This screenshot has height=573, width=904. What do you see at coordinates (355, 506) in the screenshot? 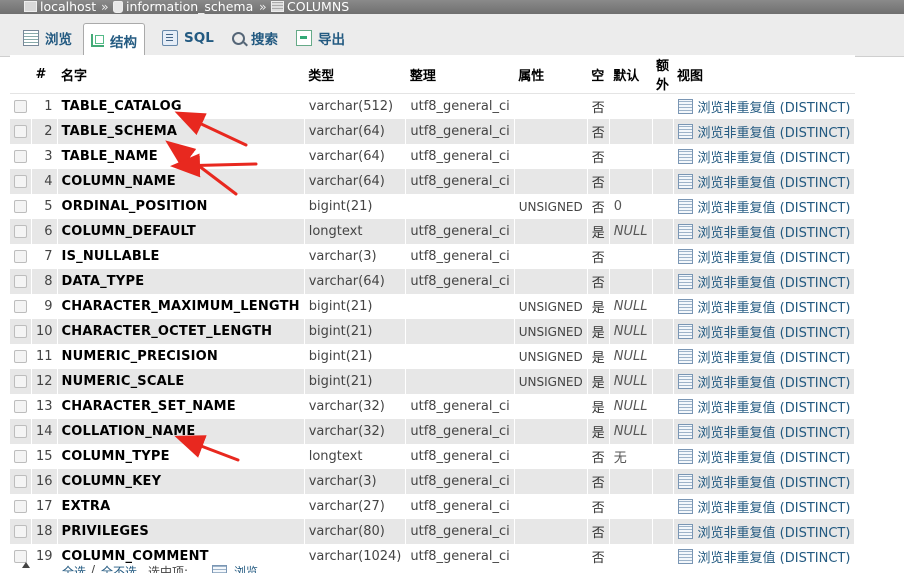
I see `column-type: varchar(27)` at bounding box center [355, 506].